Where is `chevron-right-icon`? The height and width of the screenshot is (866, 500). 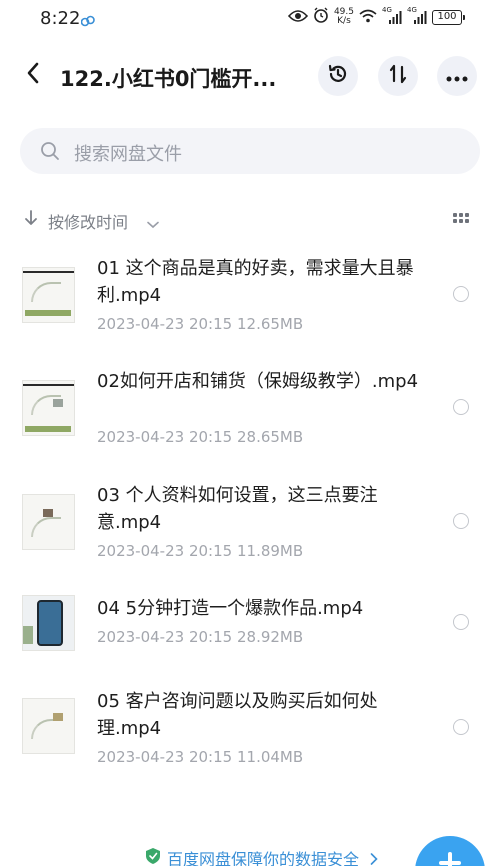
chevron-right-icon is located at coordinates (374, 858).